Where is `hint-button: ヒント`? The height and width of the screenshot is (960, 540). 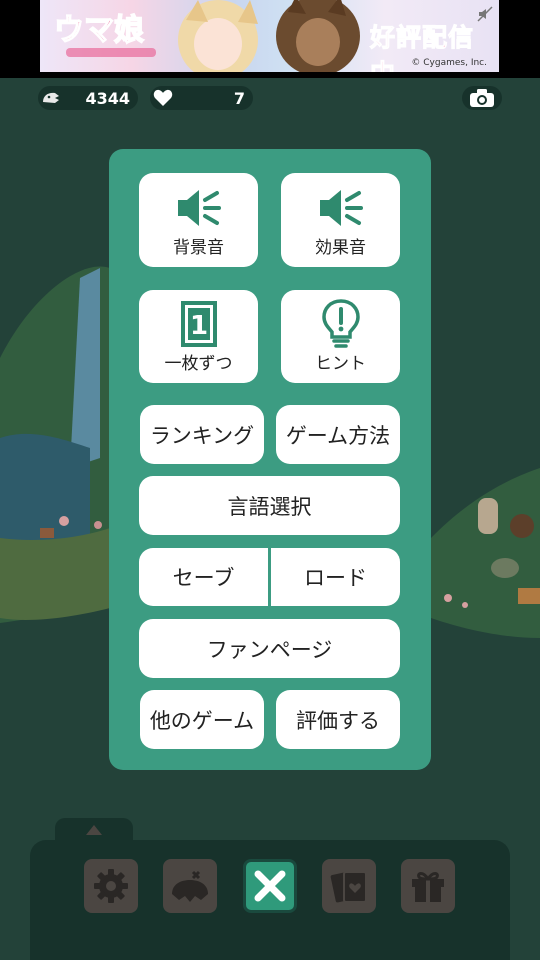
hint-button: ヒント is located at coordinates (340, 336).